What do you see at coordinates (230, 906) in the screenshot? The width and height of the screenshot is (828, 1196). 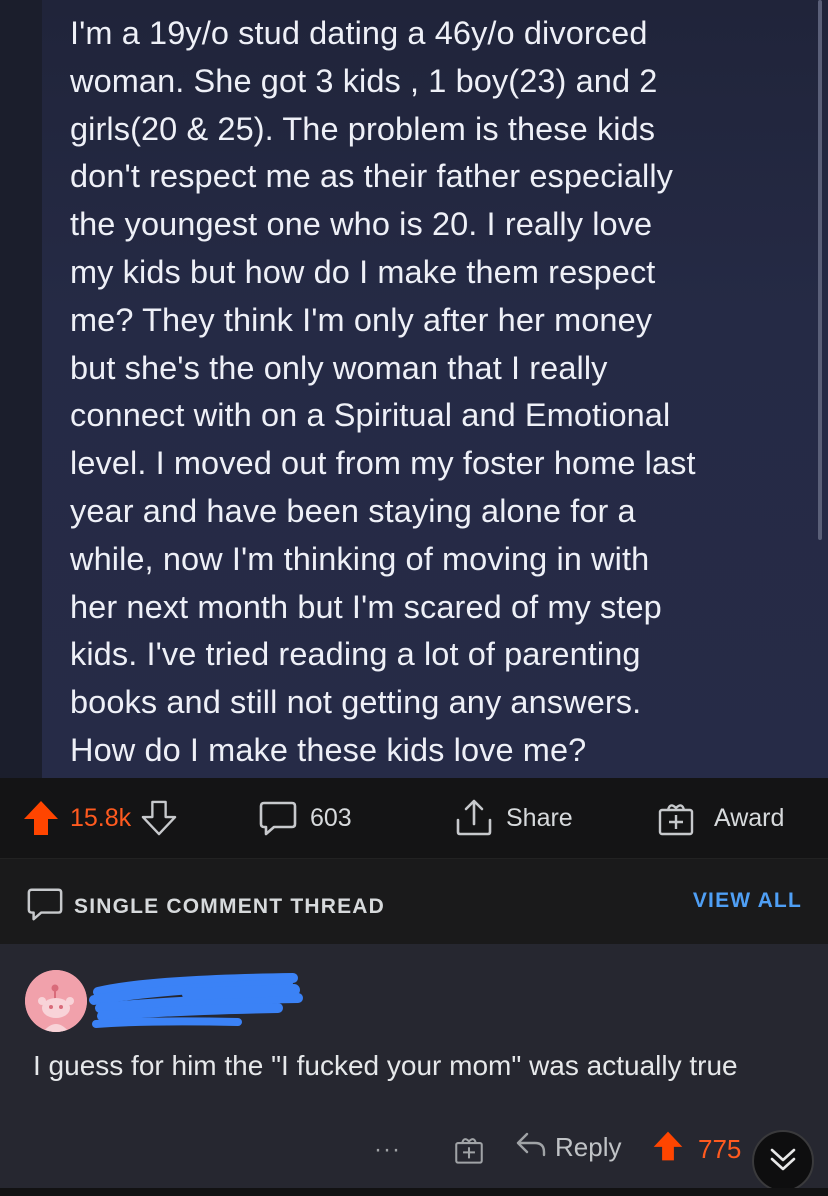 I see `thread-title: SINGLE COMMENT THREAD` at bounding box center [230, 906].